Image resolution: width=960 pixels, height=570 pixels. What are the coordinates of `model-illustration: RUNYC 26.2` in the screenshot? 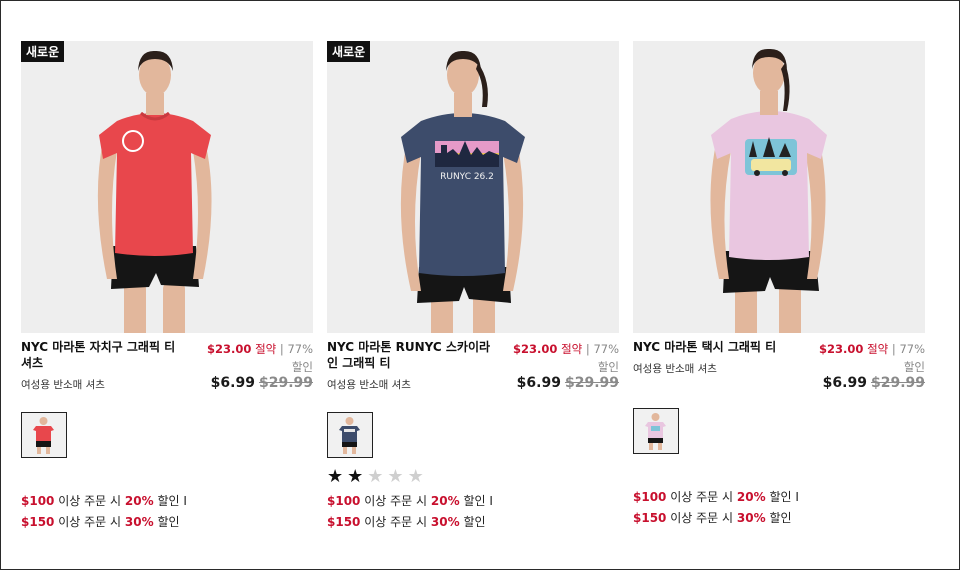 It's located at (462, 191).